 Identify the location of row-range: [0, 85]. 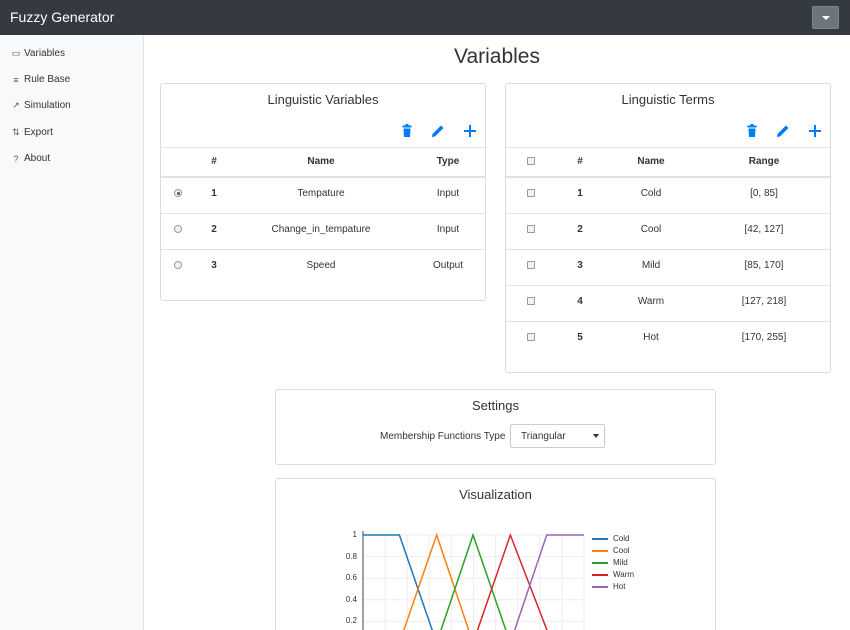
(764, 193).